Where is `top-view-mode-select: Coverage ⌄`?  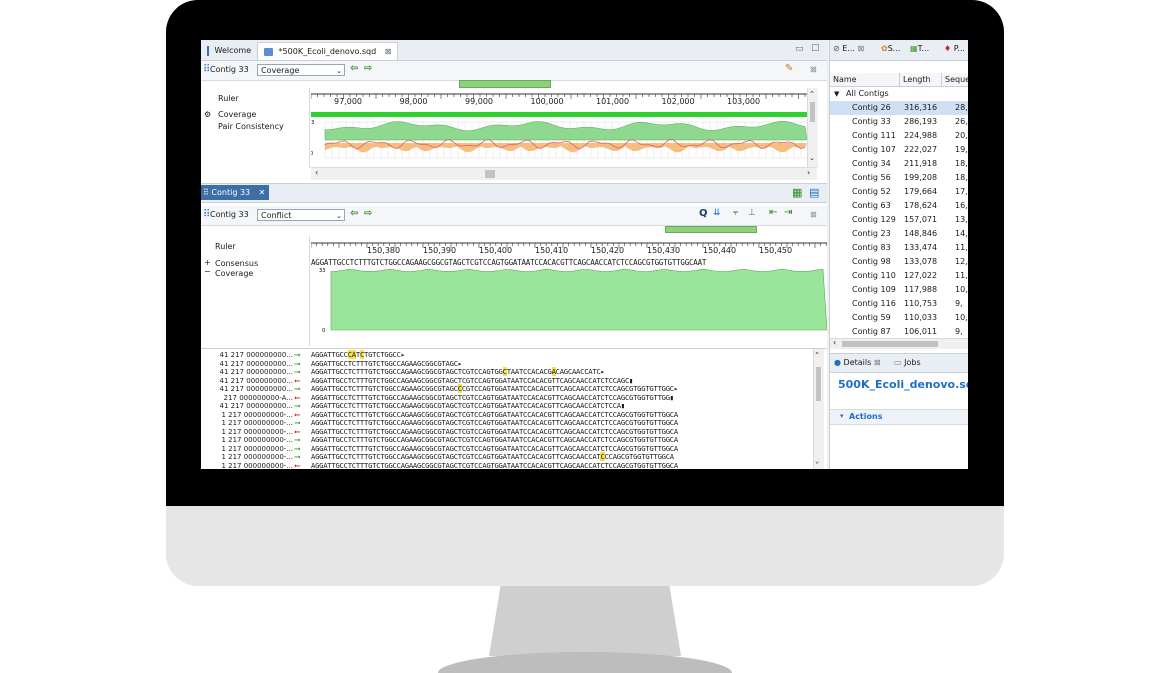 top-view-mode-select: Coverage ⌄ is located at coordinates (301, 70).